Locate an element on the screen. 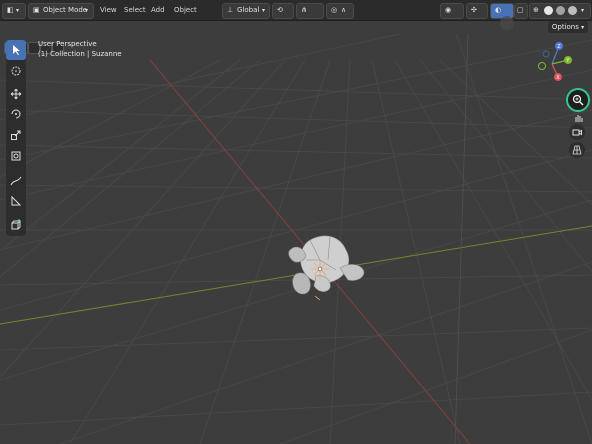 This screenshot has height=444, width=592. collection-label: (1) Collection | Suzanne is located at coordinates (80, 54).